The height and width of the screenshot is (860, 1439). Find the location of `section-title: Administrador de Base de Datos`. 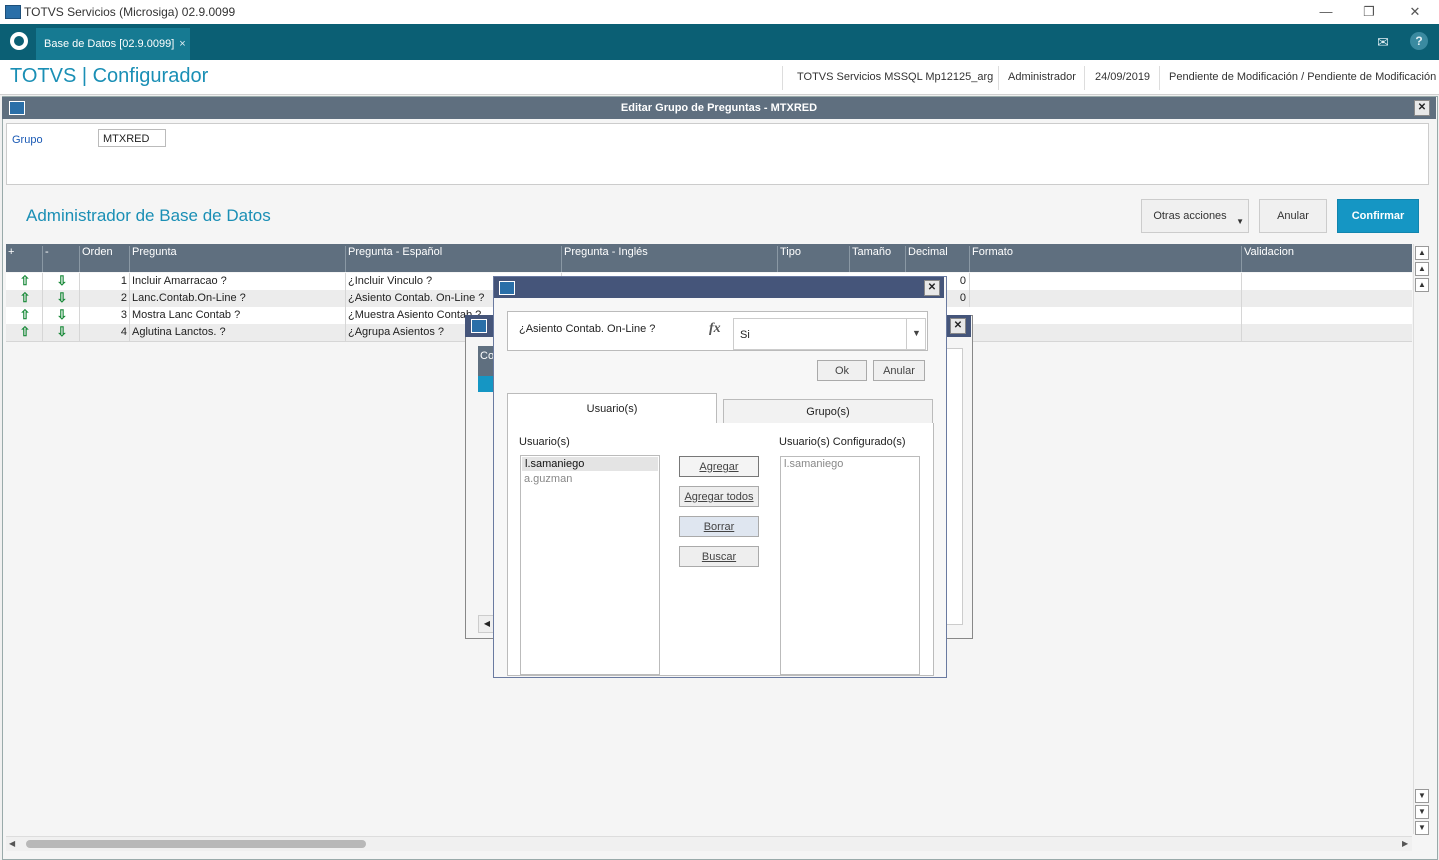

section-title: Administrador de Base de Datos is located at coordinates (148, 215).